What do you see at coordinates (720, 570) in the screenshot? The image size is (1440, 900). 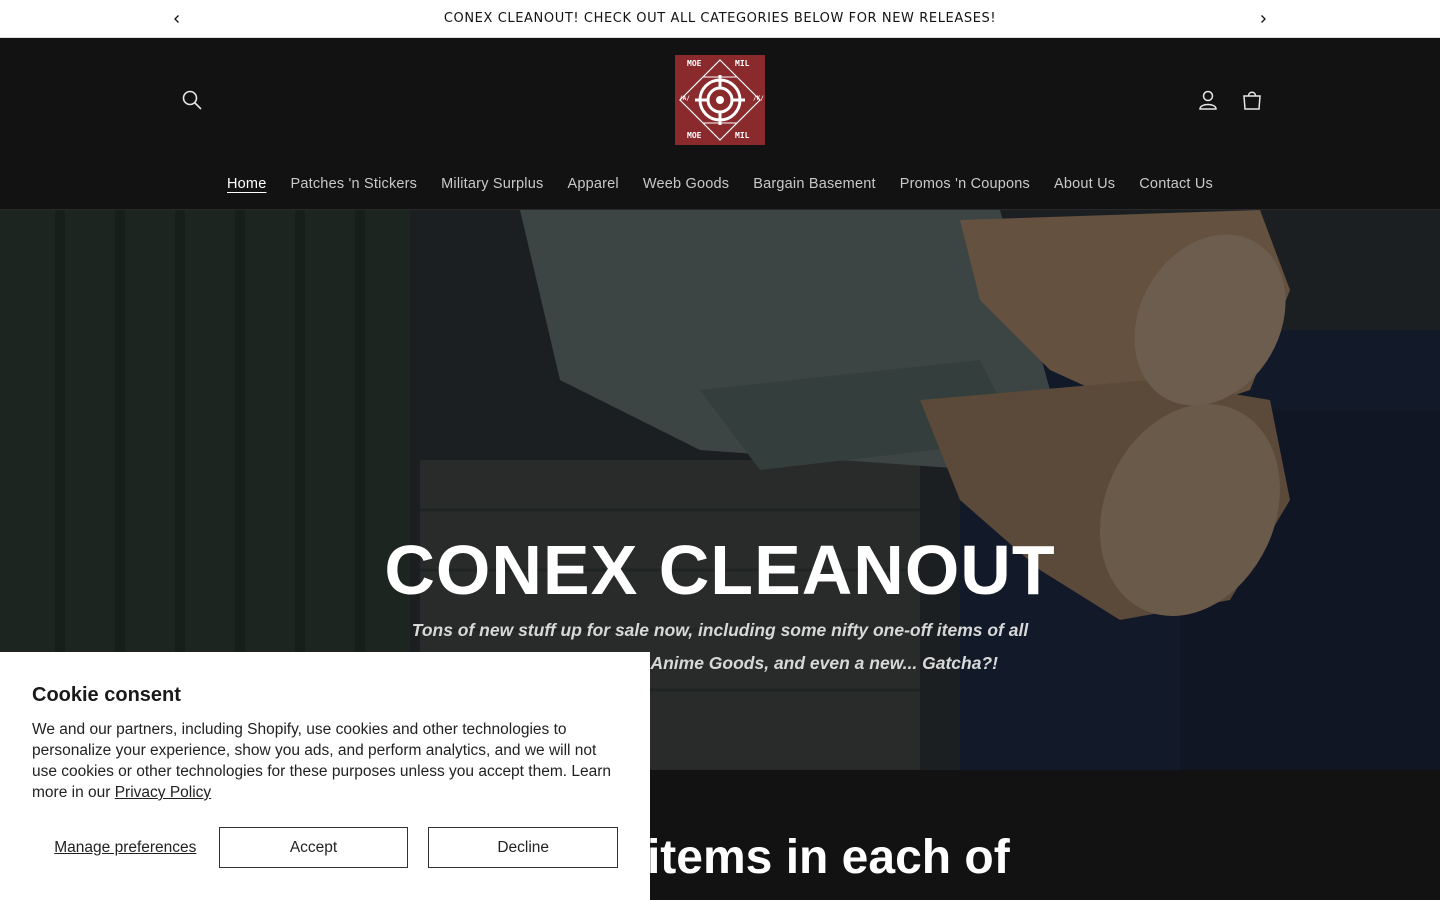 I see `hero-title: CONEX CLEANOUT` at bounding box center [720, 570].